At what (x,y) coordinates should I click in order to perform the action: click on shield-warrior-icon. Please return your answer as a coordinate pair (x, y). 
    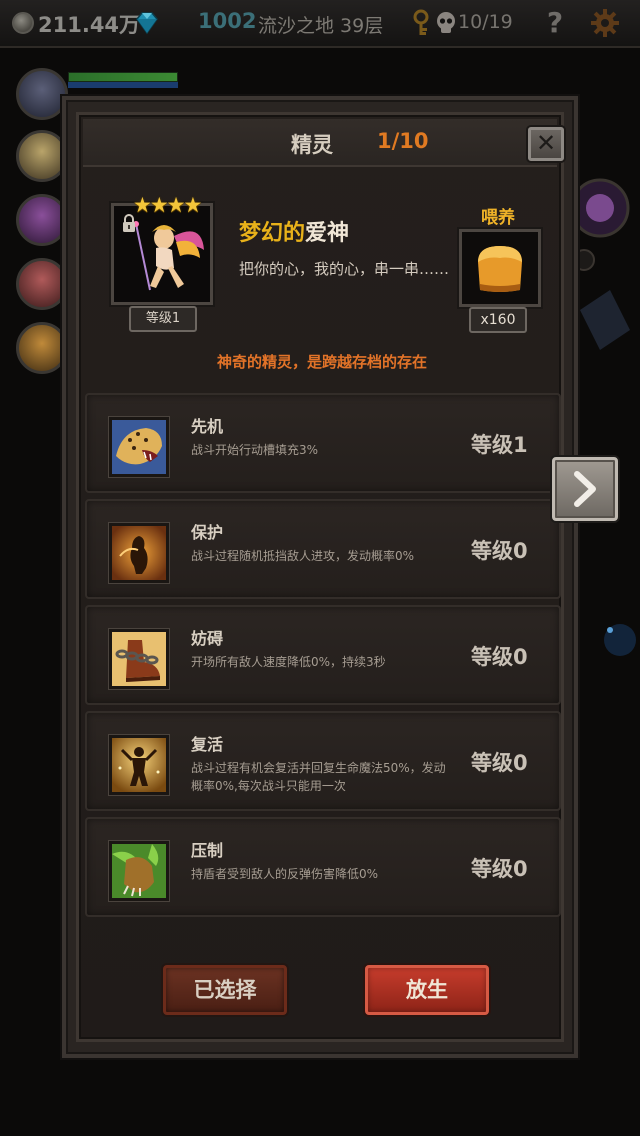
    Looking at the image, I should click on (139, 553).